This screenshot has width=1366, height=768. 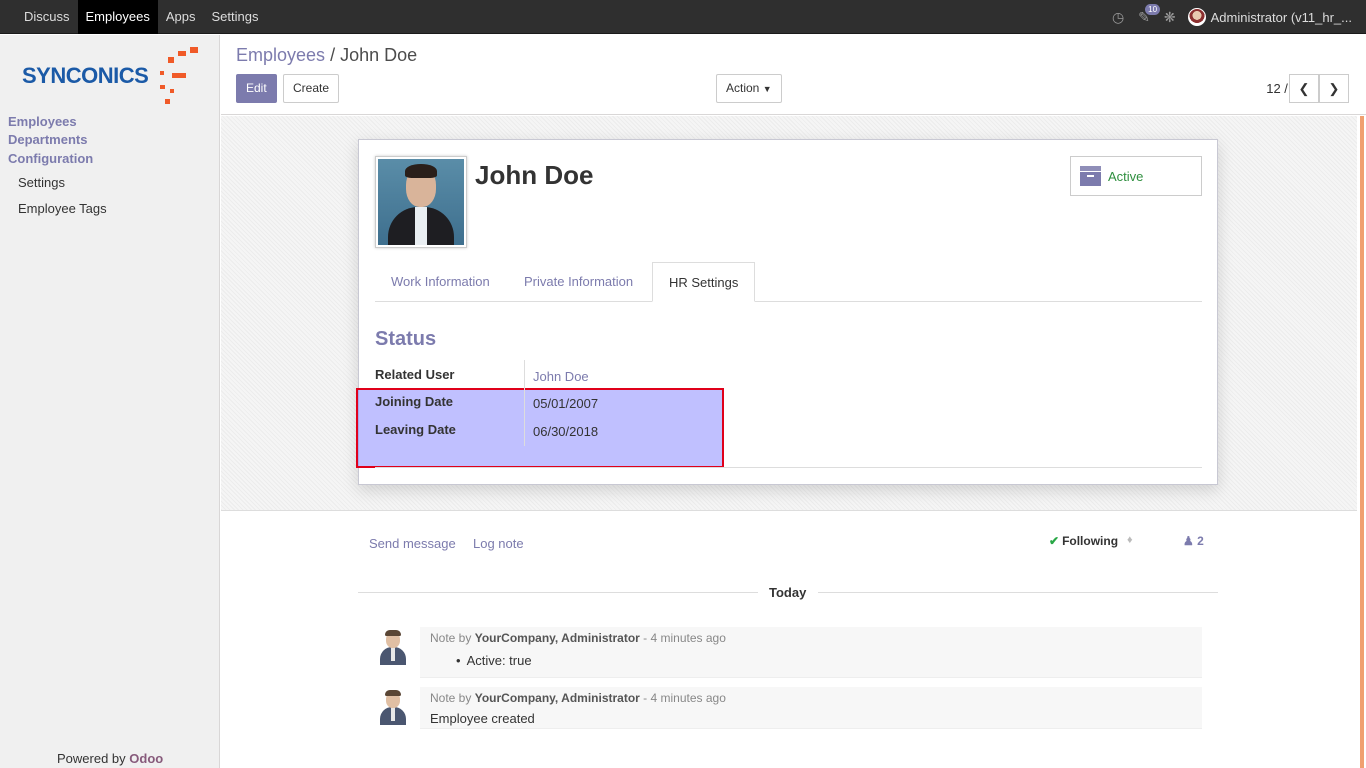 I want to click on sidebar-item-departments: Departments, so click(x=47, y=139).